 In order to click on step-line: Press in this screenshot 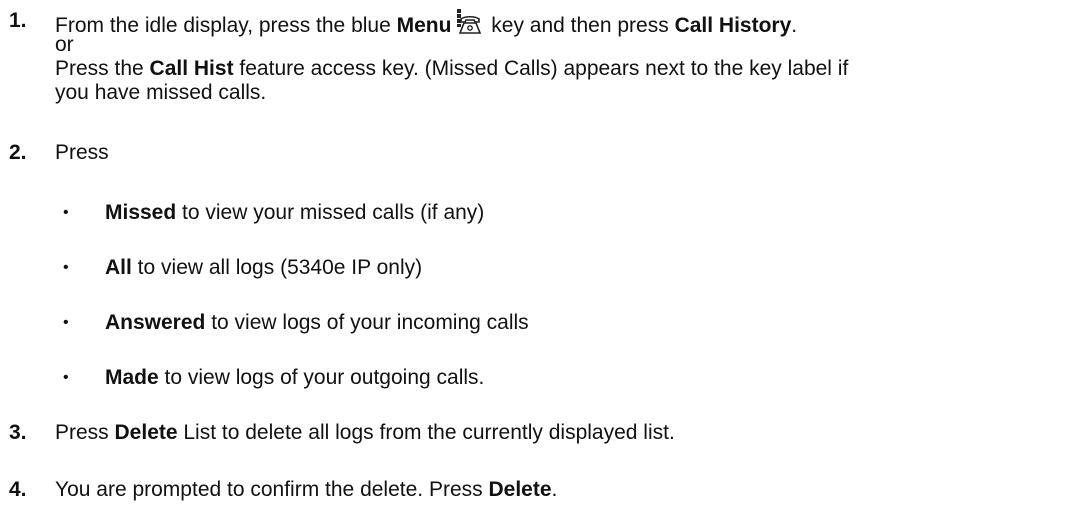, I will do `click(82, 152)`.